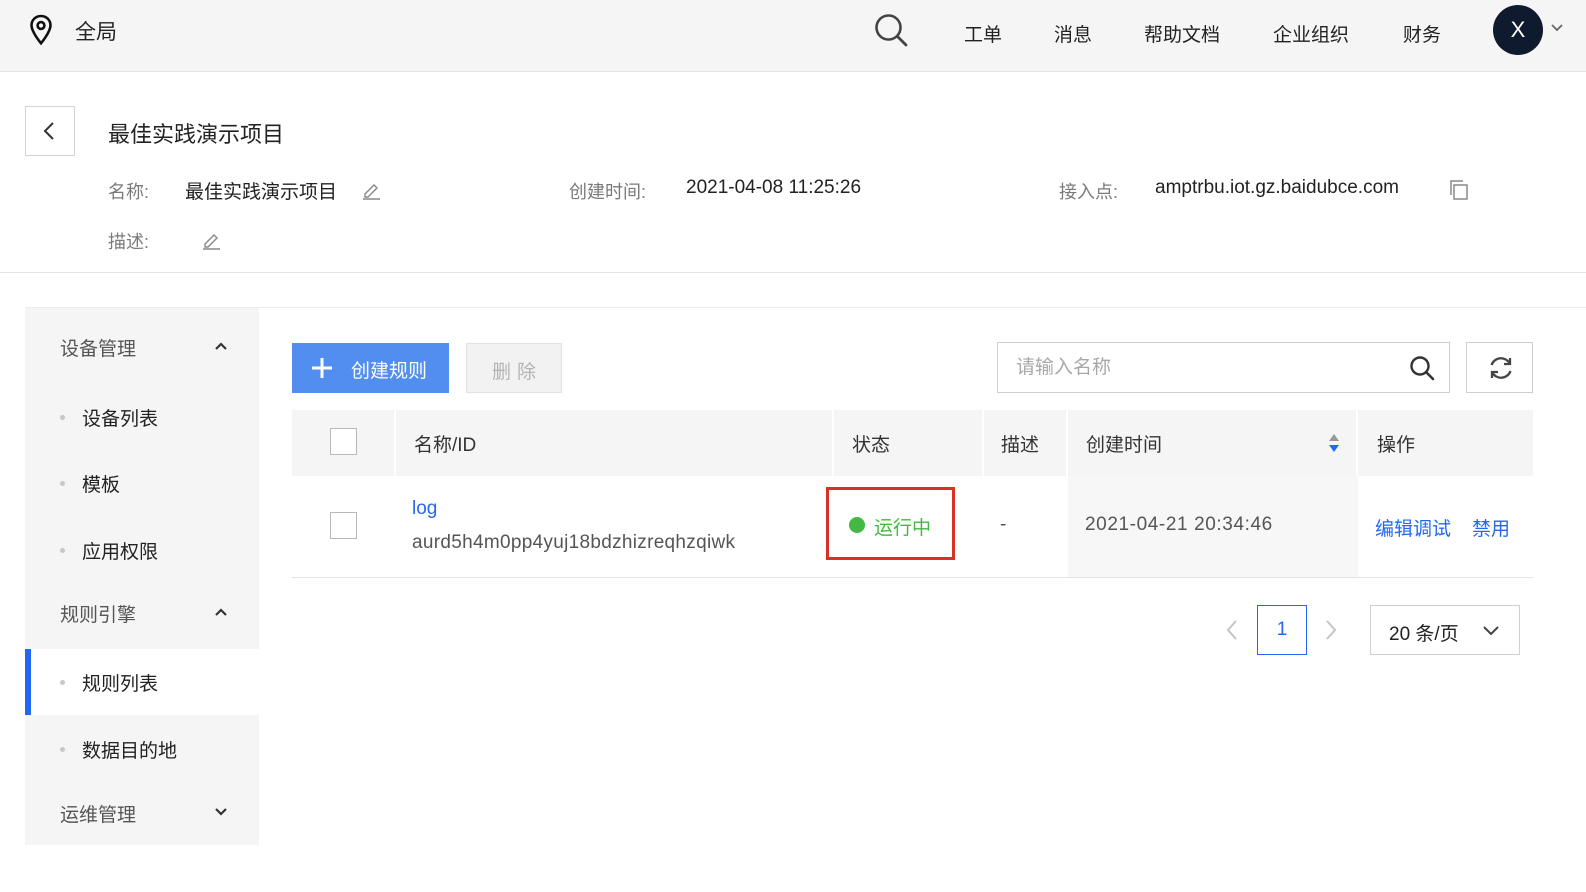 This screenshot has width=1586, height=892. I want to click on page-size-value: 20 条/页, so click(1424, 634).